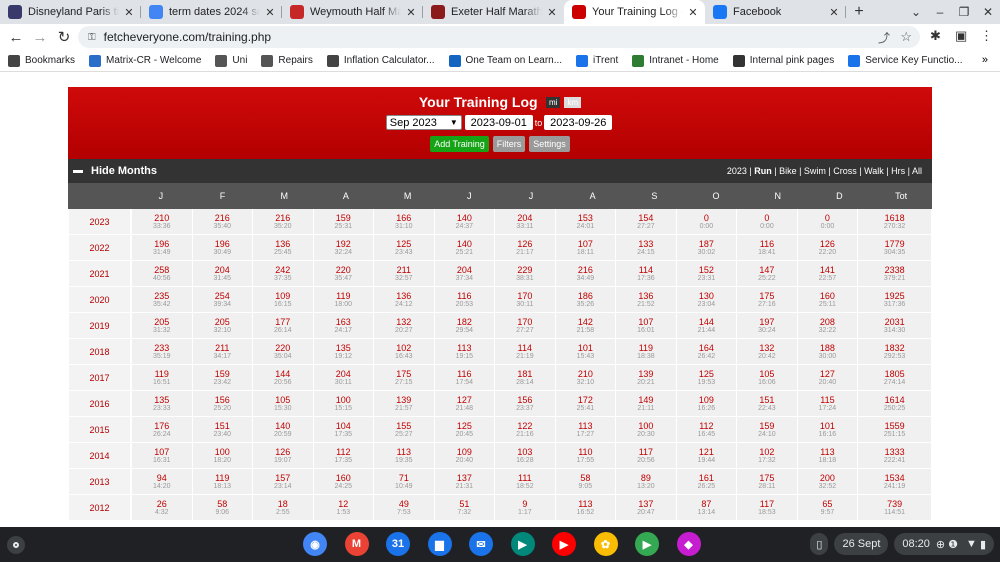  What do you see at coordinates (688, 544) in the screenshot?
I see `app-icon: ◆` at bounding box center [688, 544].